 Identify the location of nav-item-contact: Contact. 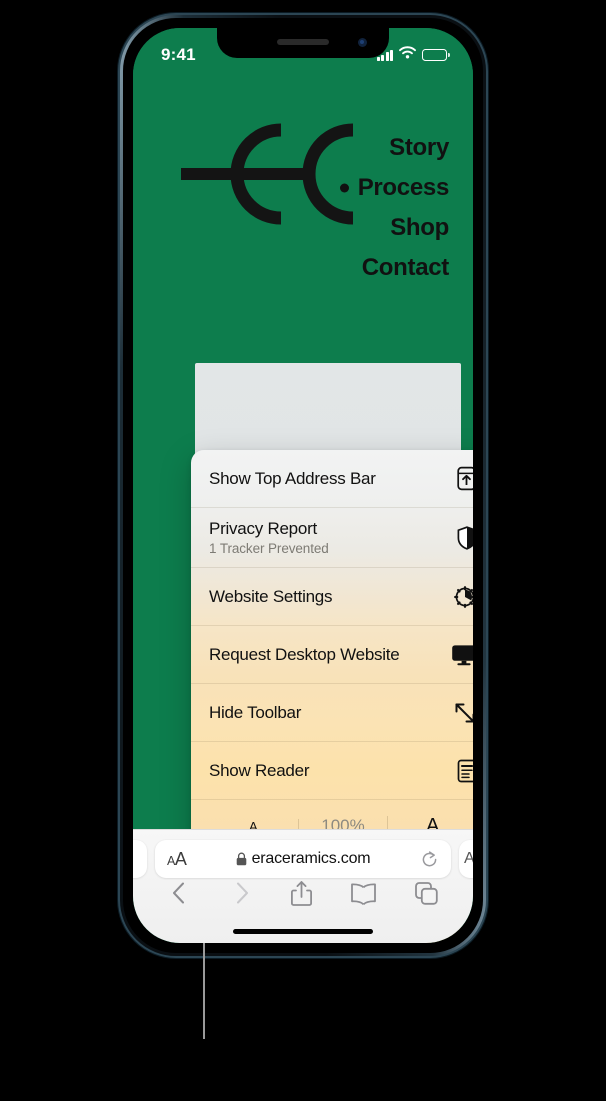
(404, 268).